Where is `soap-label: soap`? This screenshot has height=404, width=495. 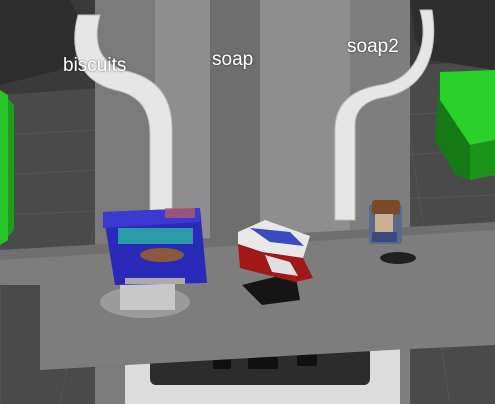 soap-label: soap is located at coordinates (233, 59).